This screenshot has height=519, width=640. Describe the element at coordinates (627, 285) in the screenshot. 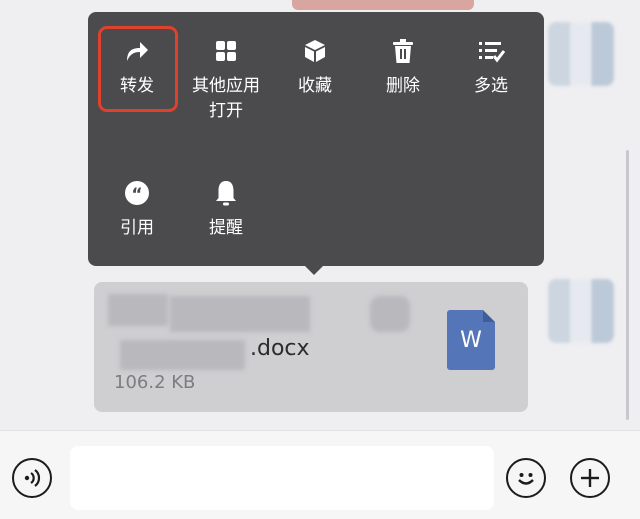

I see `scrollbar` at that location.